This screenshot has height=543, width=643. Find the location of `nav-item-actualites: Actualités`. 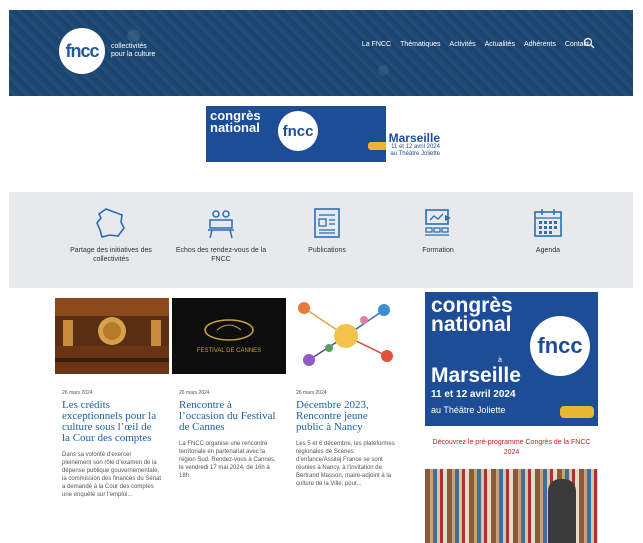

nav-item-actualites: Actualités is located at coordinates (500, 44).